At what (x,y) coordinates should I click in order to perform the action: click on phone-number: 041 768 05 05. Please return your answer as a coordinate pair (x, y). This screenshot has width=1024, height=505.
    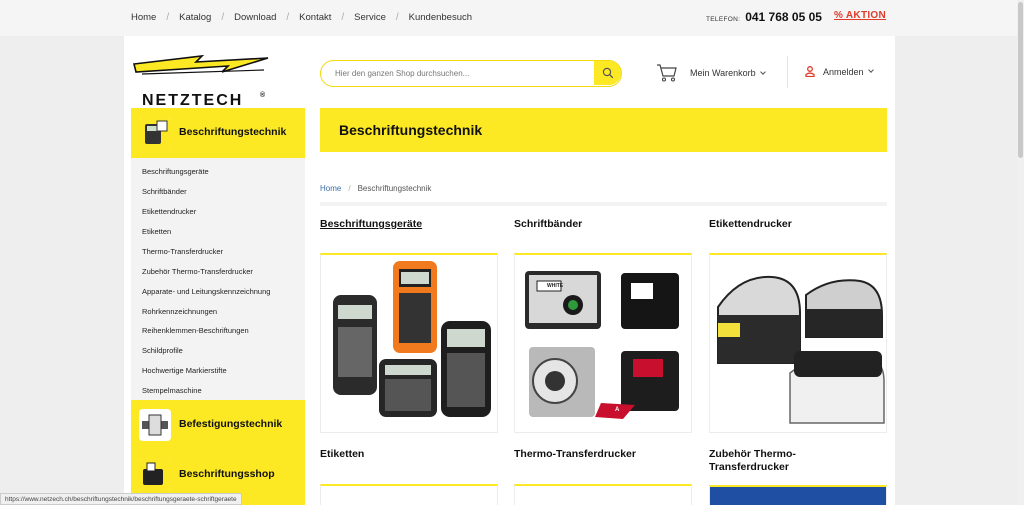
    Looking at the image, I should click on (783, 17).